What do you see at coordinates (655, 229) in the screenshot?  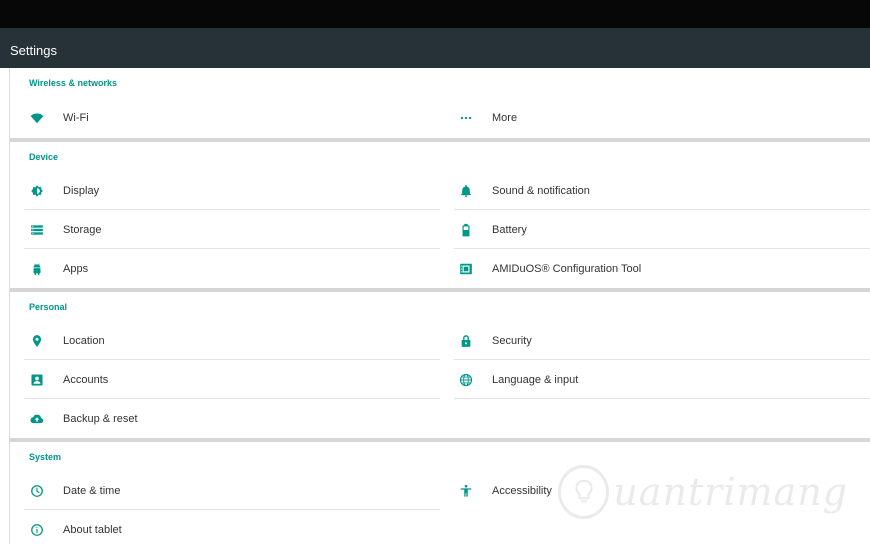 I see `settings-item-battery: Battery` at bounding box center [655, 229].